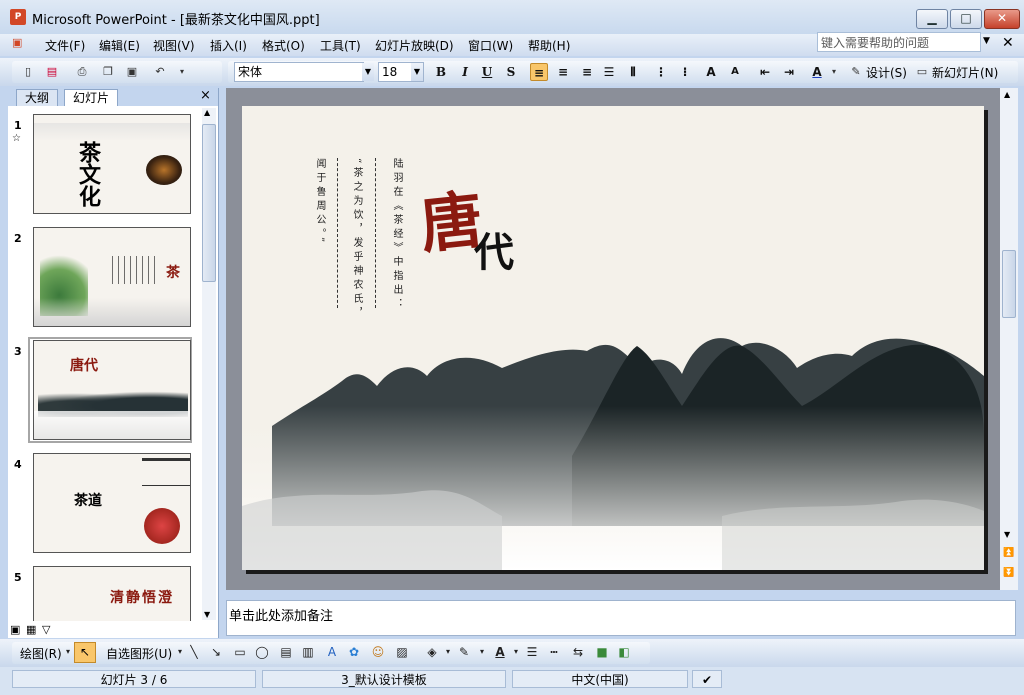 The height and width of the screenshot is (695, 1024). Describe the element at coordinates (1009, 339) in the screenshot. I see `slide-scrollbar` at that location.